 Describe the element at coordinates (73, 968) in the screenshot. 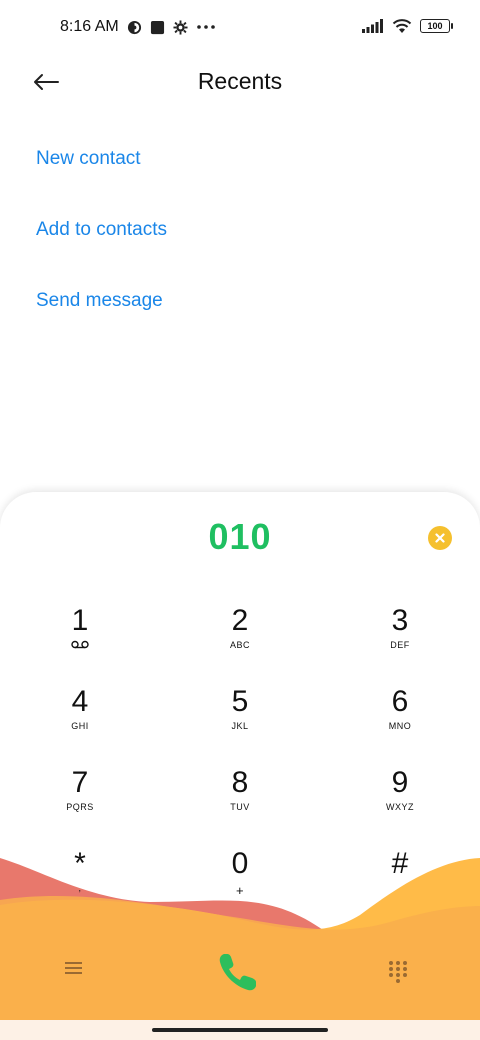

I see `menu-icon` at that location.